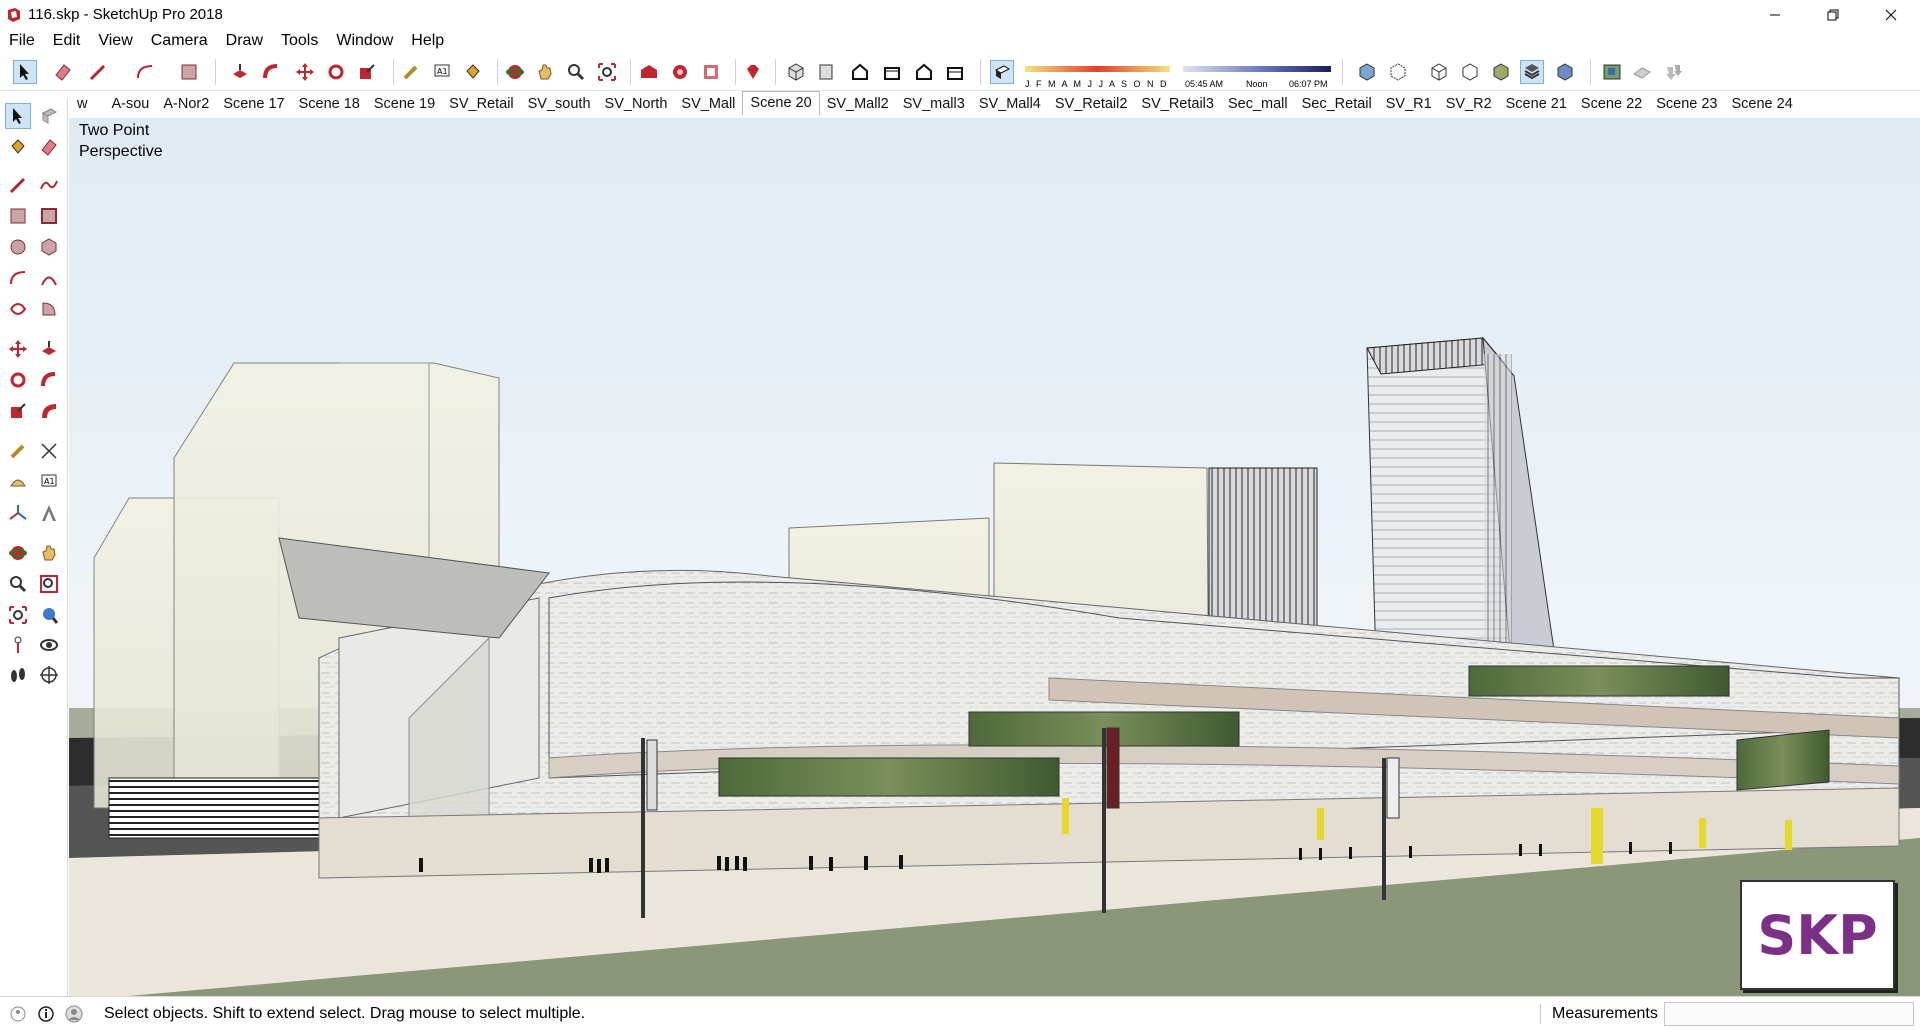 The image size is (1920, 1030). I want to click on scene-tab: A-sou, so click(130, 104).